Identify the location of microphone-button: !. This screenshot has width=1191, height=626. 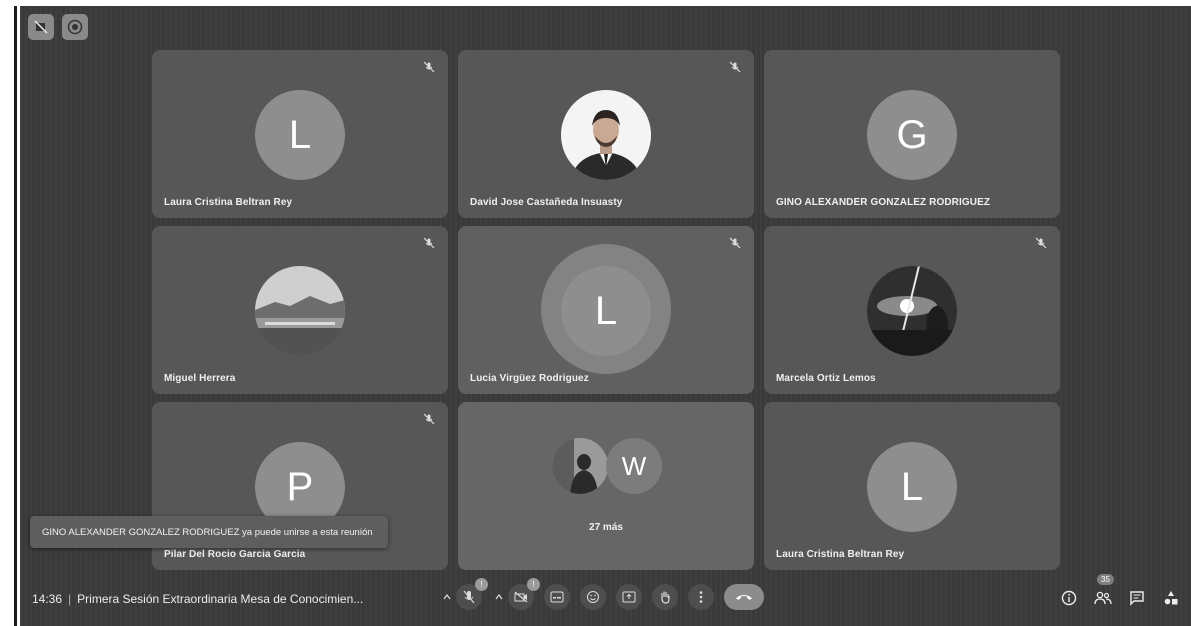
(472, 594).